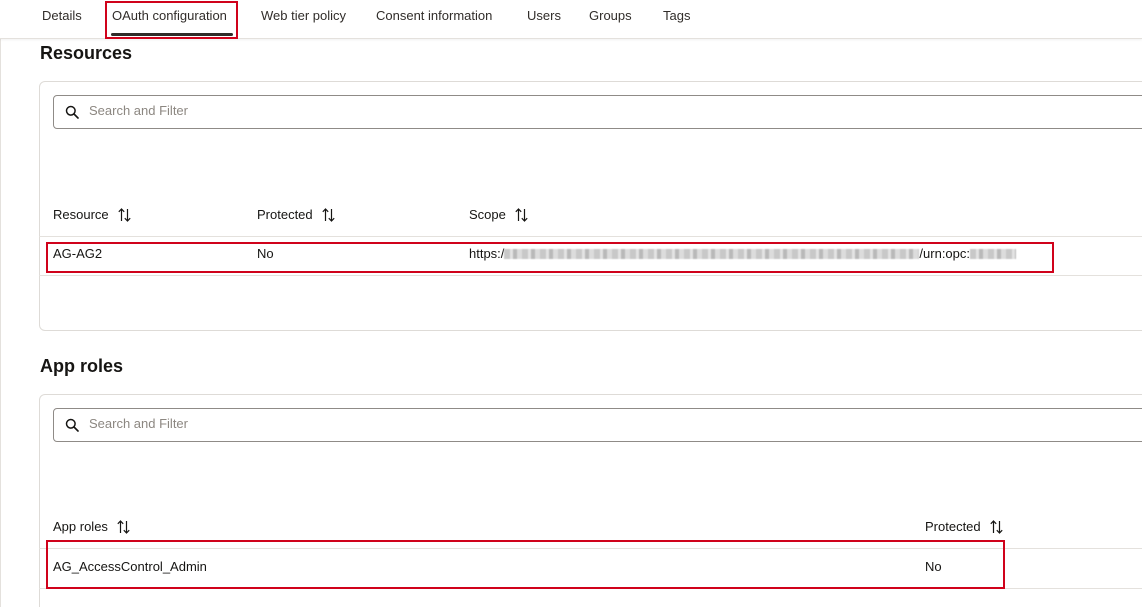 The width and height of the screenshot is (1142, 607). I want to click on column-header-resource: Resource, so click(92, 214).